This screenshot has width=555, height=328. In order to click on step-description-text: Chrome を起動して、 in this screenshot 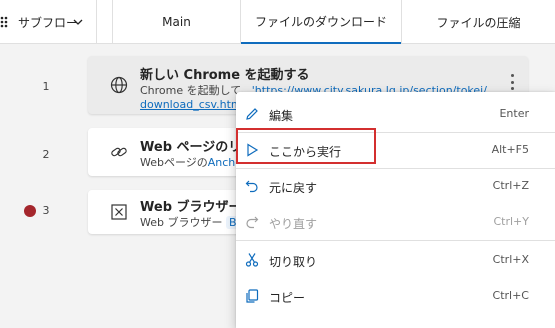, I will do `click(196, 90)`.